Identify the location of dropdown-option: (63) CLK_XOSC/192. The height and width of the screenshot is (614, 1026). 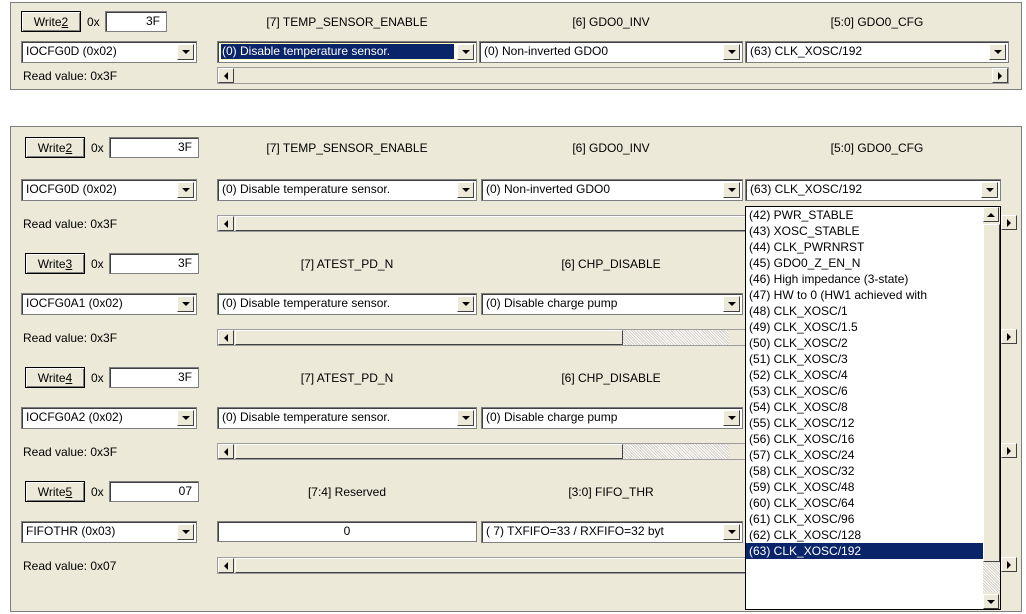
(864, 551).